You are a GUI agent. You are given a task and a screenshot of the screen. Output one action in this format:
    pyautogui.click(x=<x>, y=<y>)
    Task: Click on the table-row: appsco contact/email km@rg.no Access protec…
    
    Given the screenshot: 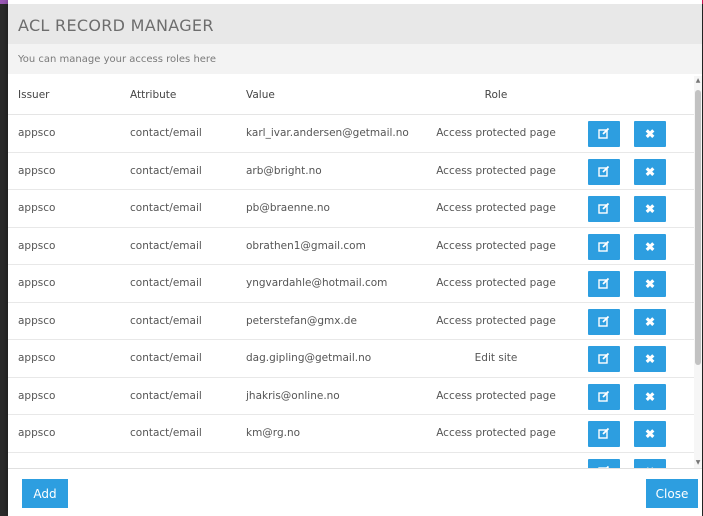 What is the action you would take?
    pyautogui.click(x=351, y=434)
    